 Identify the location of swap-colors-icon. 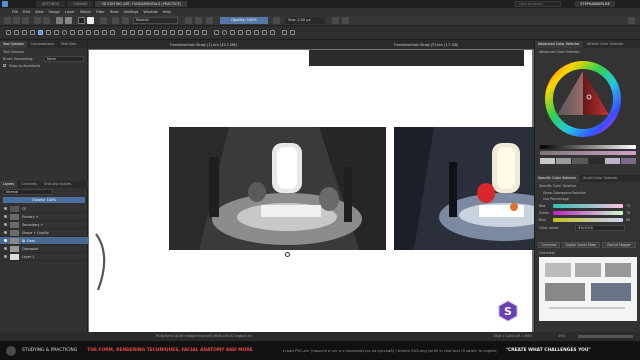
(103, 20).